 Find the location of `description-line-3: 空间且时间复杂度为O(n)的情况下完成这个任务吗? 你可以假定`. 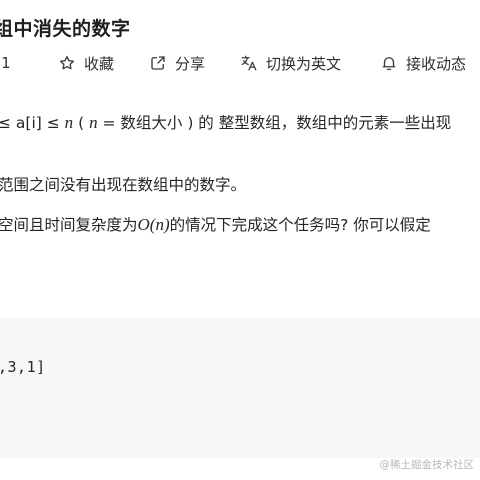

description-line-3: 空间且时间复杂度为O(n)的情况下完成这个任务吗? 你可以假定 is located at coordinates (215, 224).